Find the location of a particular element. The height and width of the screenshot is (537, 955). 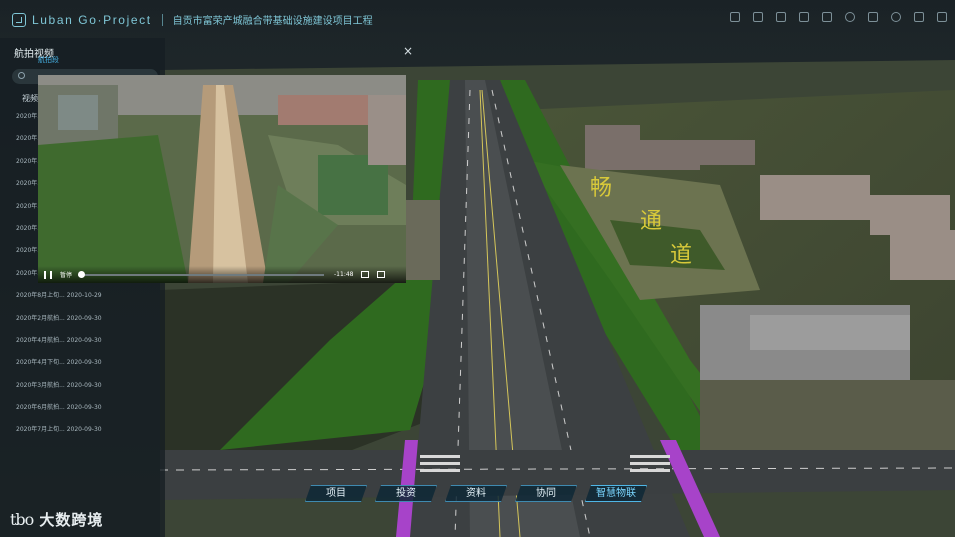

video-image is located at coordinates (222, 179).